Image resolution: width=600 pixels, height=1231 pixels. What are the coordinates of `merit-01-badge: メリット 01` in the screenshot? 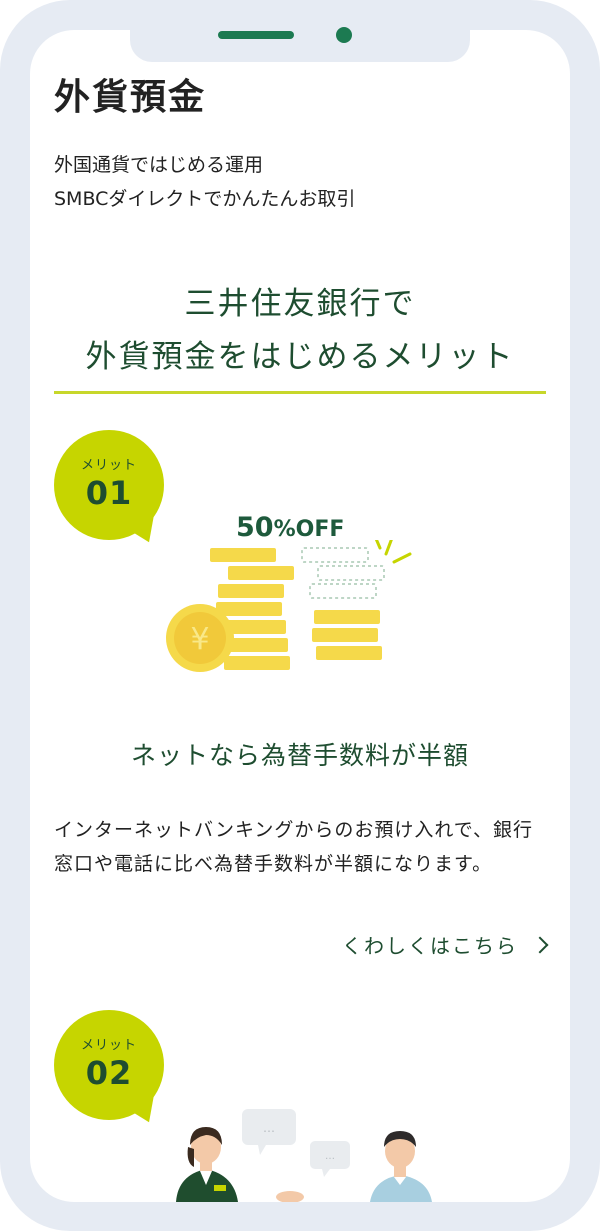 It's located at (111, 490).